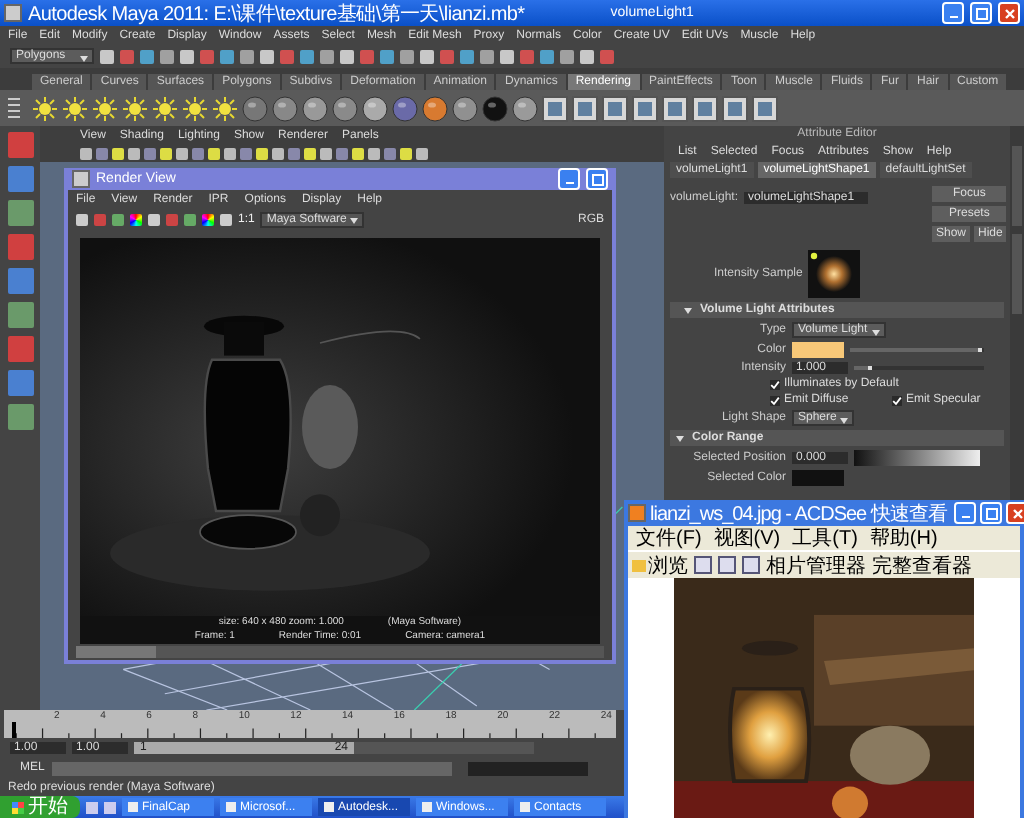 The image size is (1024, 818). I want to click on browse-button: 浏览, so click(660, 565).